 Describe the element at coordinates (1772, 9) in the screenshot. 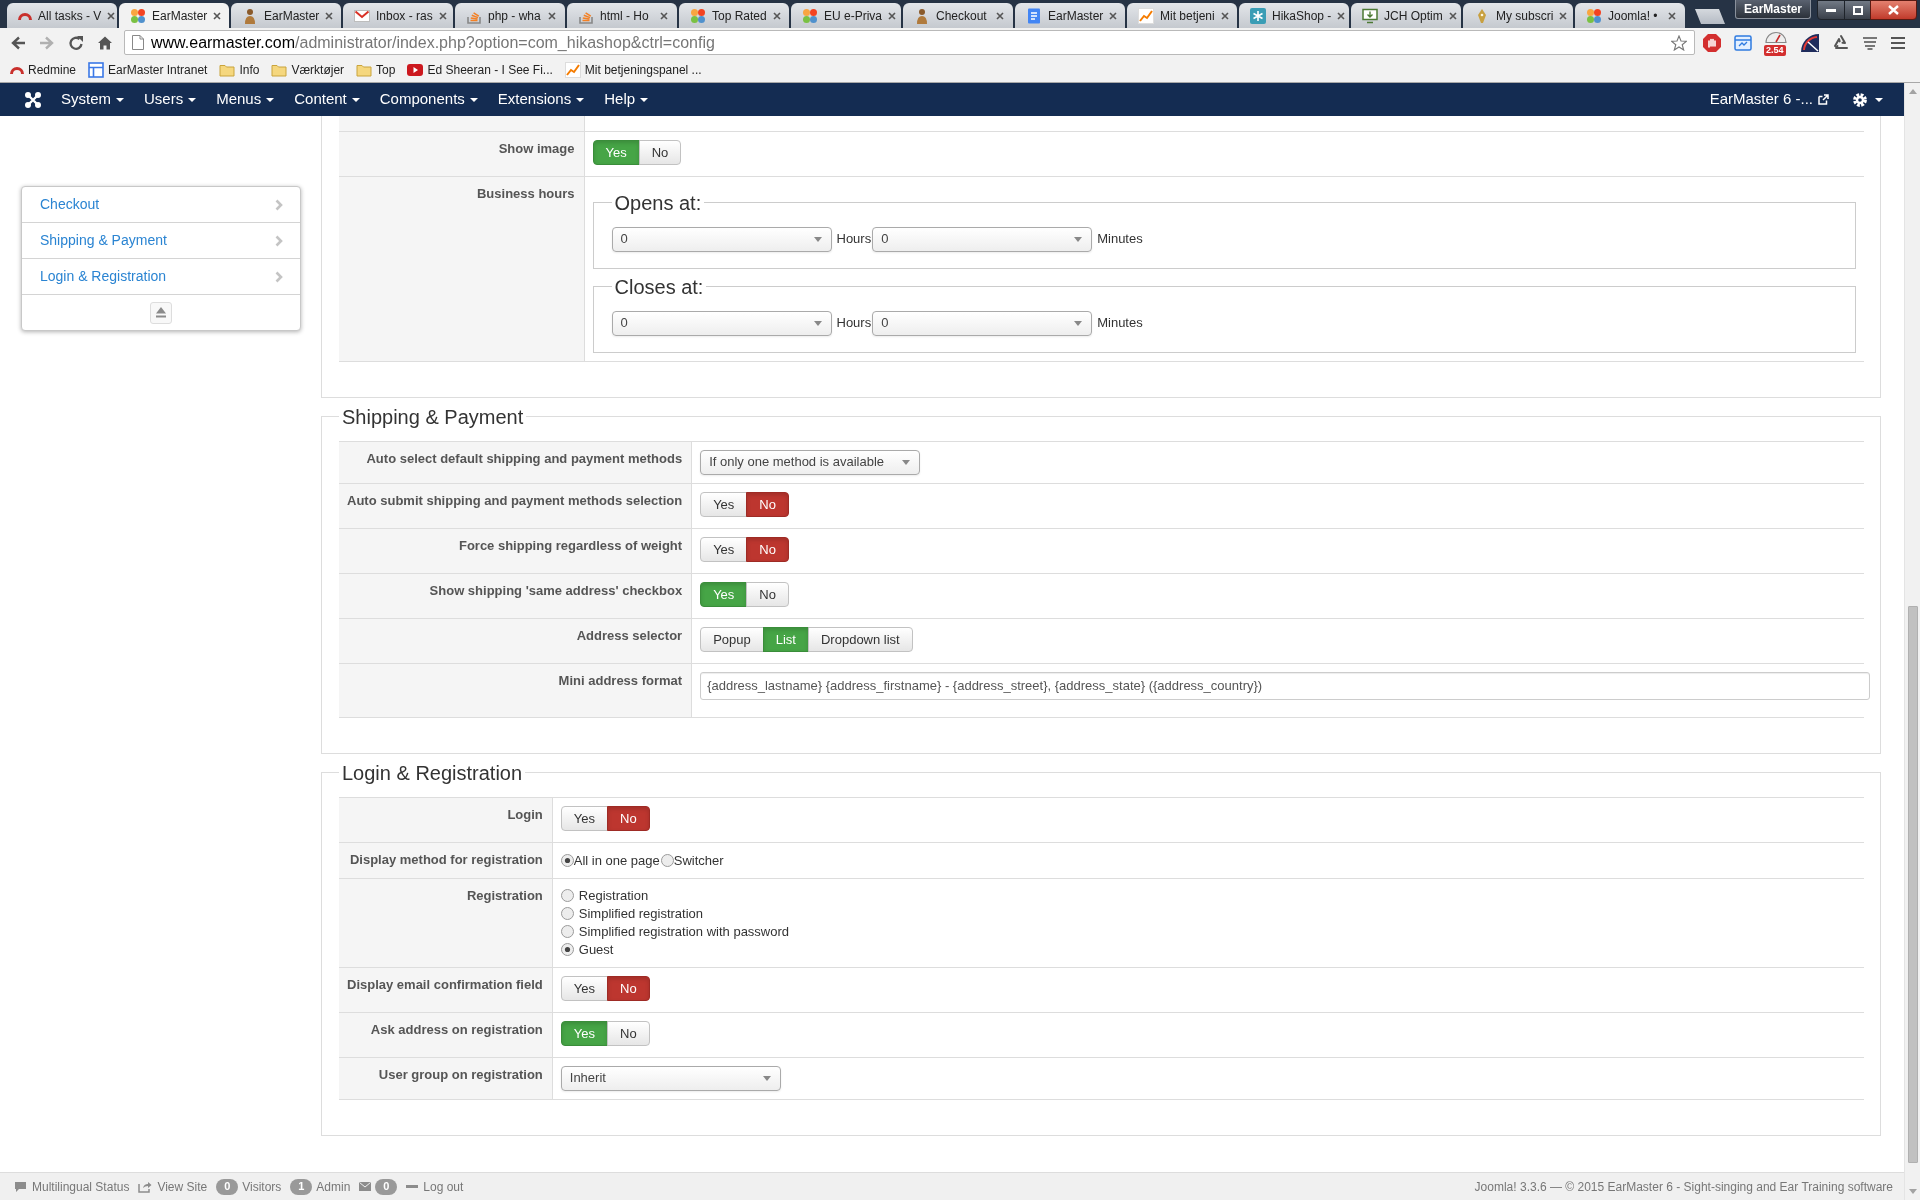

I see `profile-button: EarMaster` at that location.